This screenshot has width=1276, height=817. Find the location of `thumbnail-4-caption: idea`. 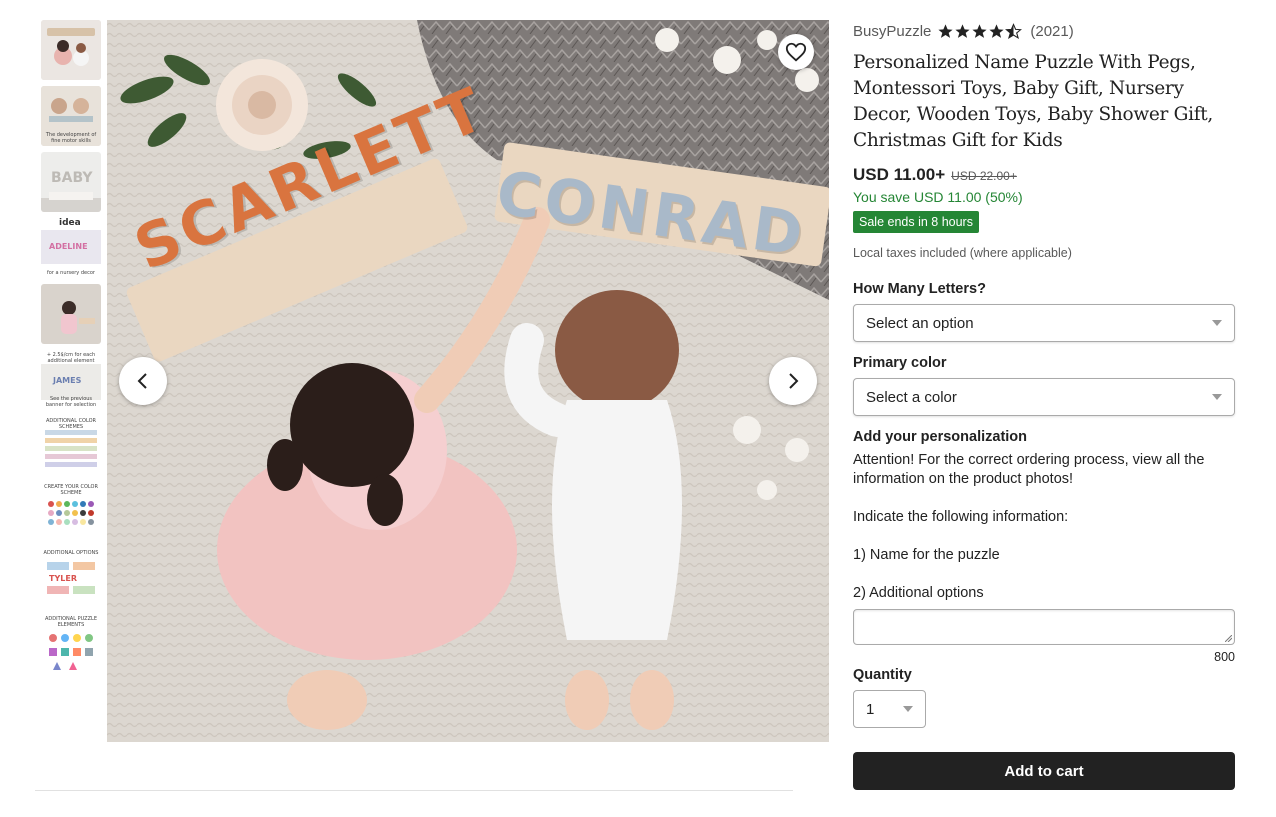

thumbnail-4-caption: idea is located at coordinates (70, 223).